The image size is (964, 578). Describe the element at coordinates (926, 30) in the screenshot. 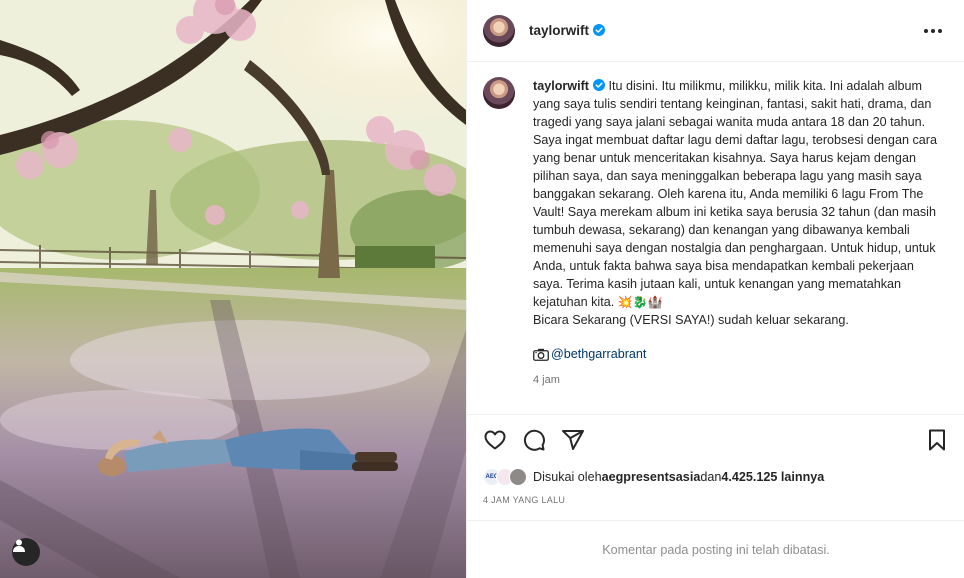

I see `more-horizontal-icon` at that location.